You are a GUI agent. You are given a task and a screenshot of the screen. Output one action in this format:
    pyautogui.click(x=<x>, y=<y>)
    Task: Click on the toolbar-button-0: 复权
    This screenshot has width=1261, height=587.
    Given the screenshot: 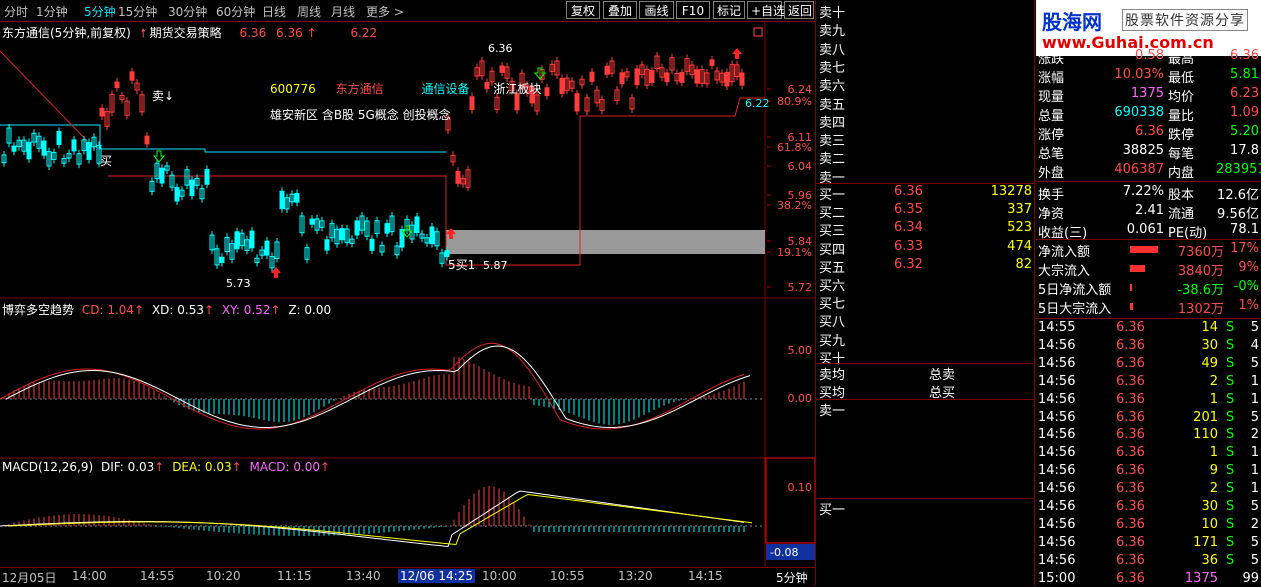 What is the action you would take?
    pyautogui.click(x=583, y=10)
    